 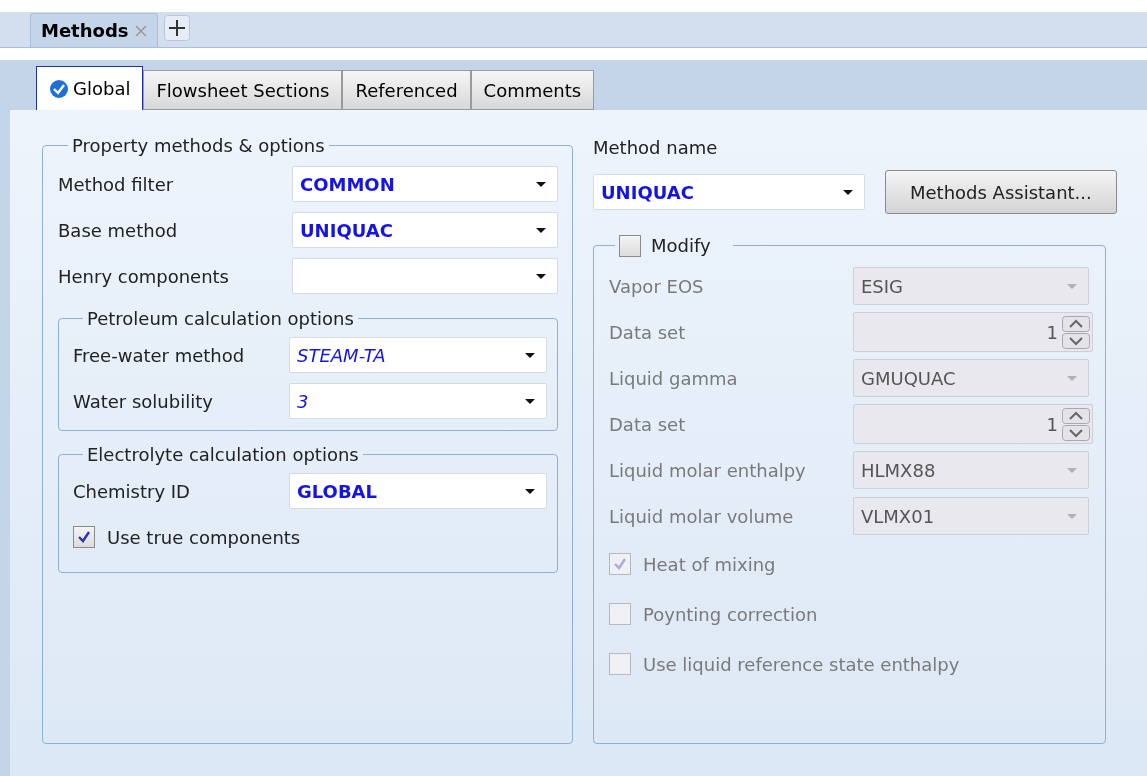 I want to click on tab: Comments, so click(x=532, y=90).